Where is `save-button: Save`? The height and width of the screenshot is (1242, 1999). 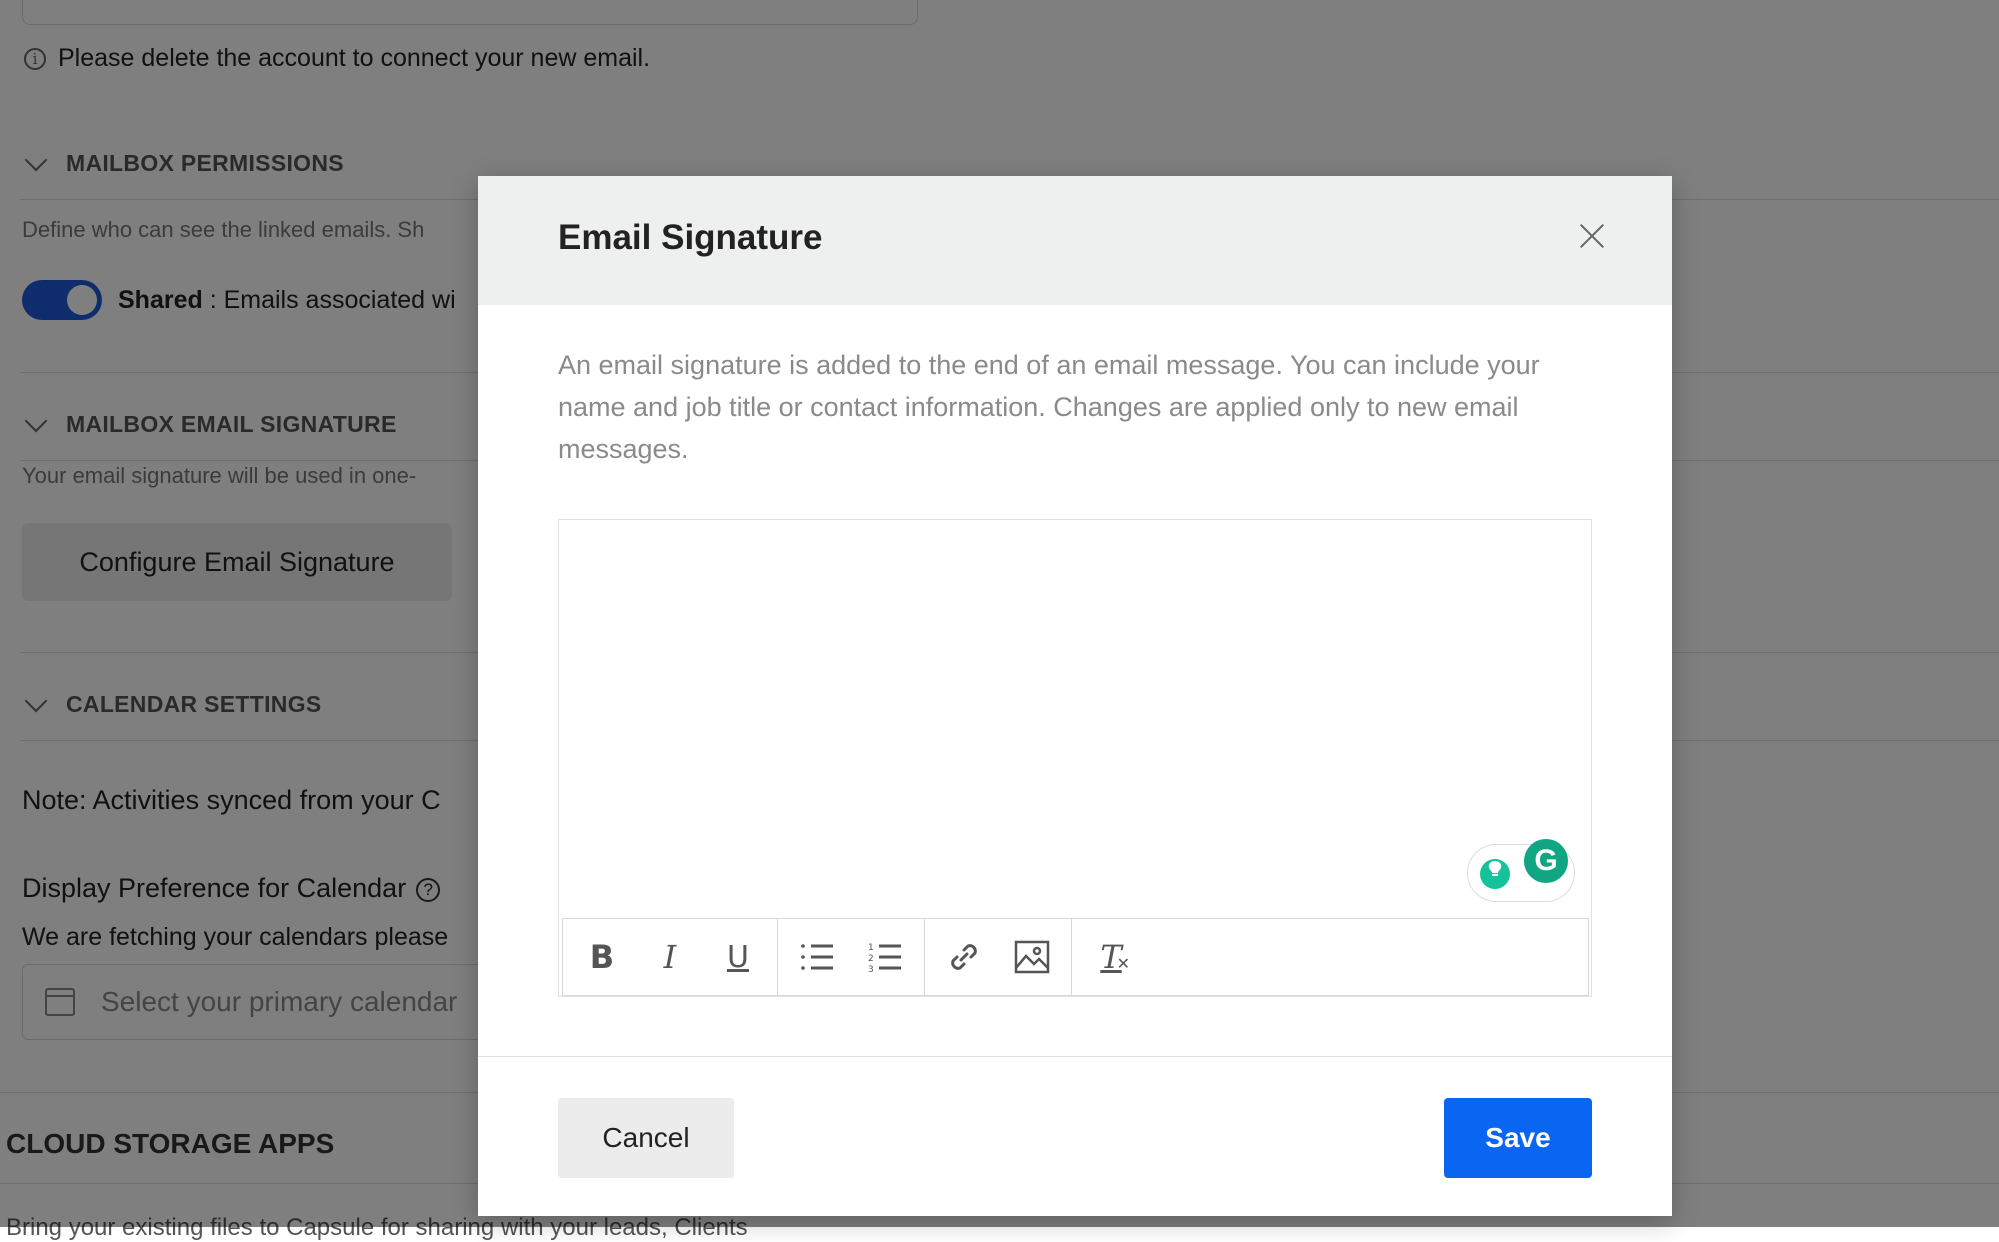
save-button: Save is located at coordinates (1518, 1138).